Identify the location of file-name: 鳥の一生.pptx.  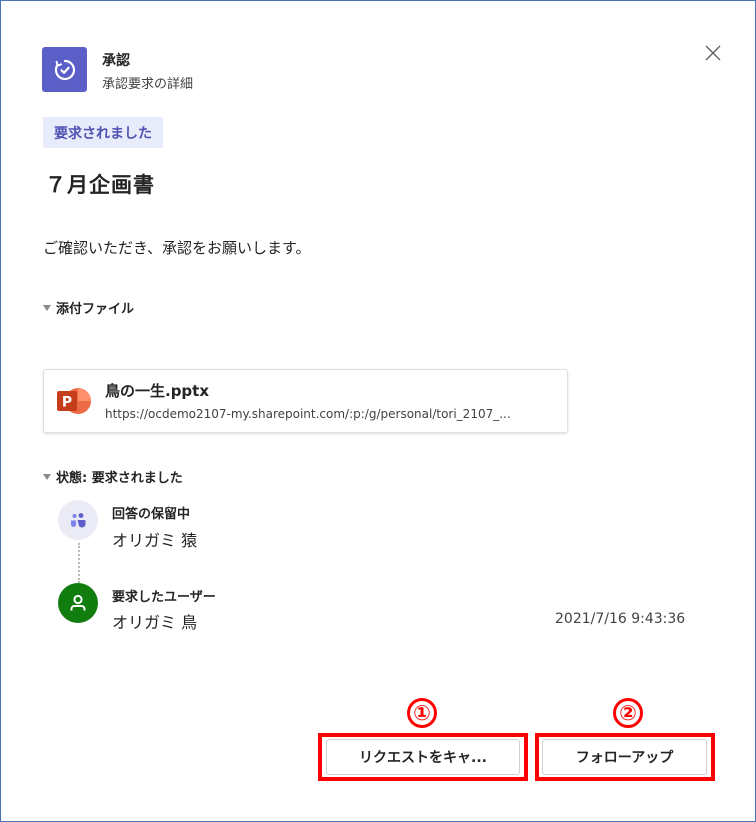
(157, 391).